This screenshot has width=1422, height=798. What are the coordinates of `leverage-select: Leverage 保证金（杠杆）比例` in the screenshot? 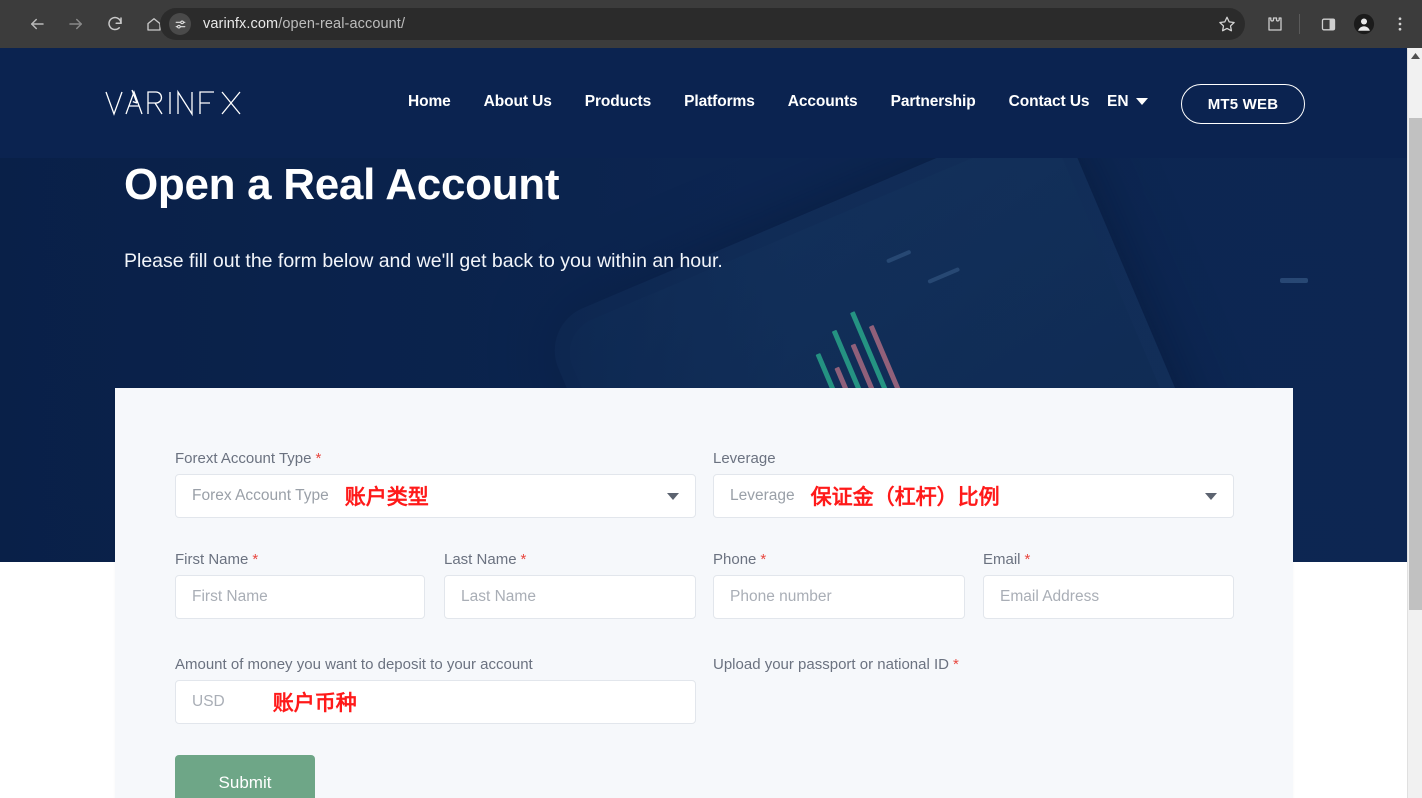 It's located at (973, 496).